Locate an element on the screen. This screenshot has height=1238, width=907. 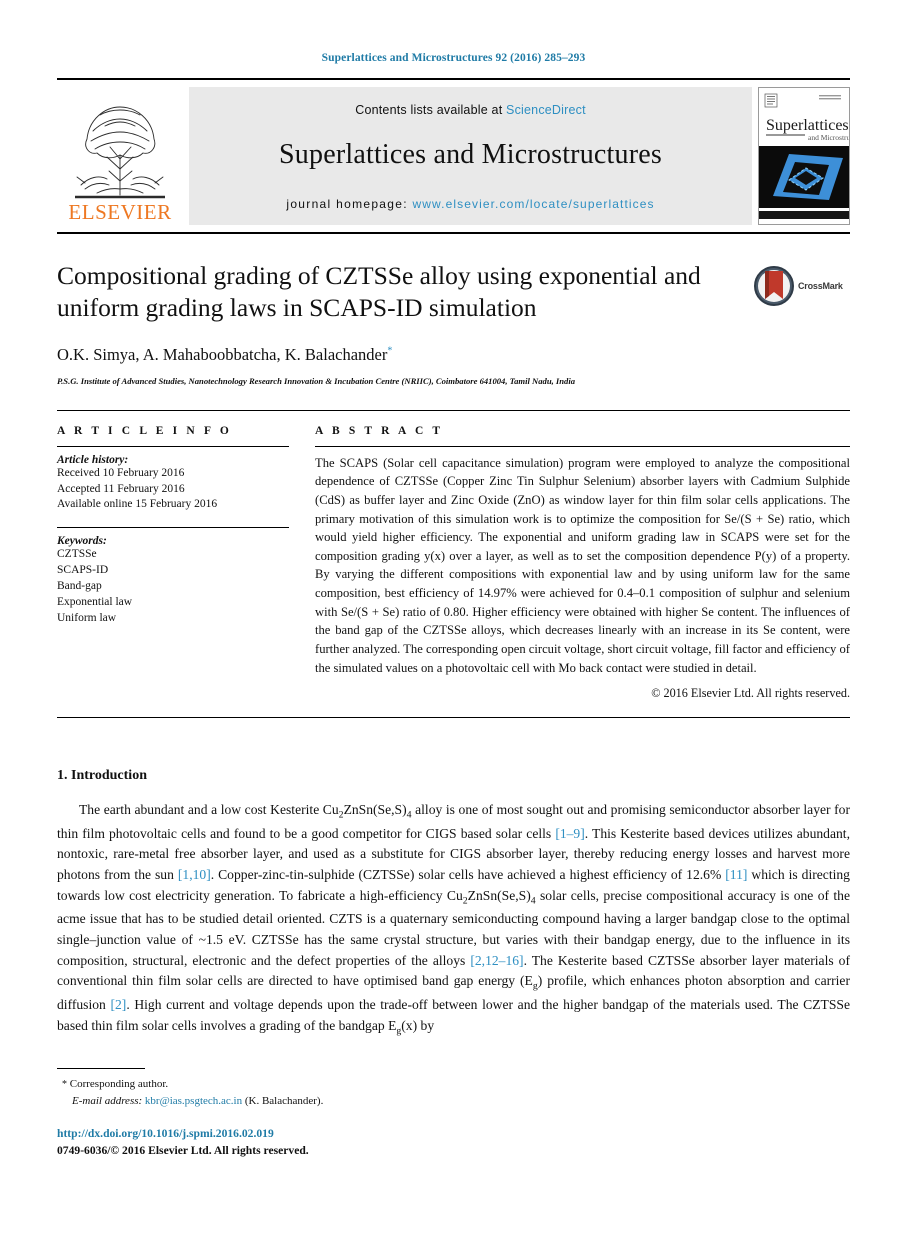
sciencedirect-link: ScienceDirect is located at coordinates (546, 110).